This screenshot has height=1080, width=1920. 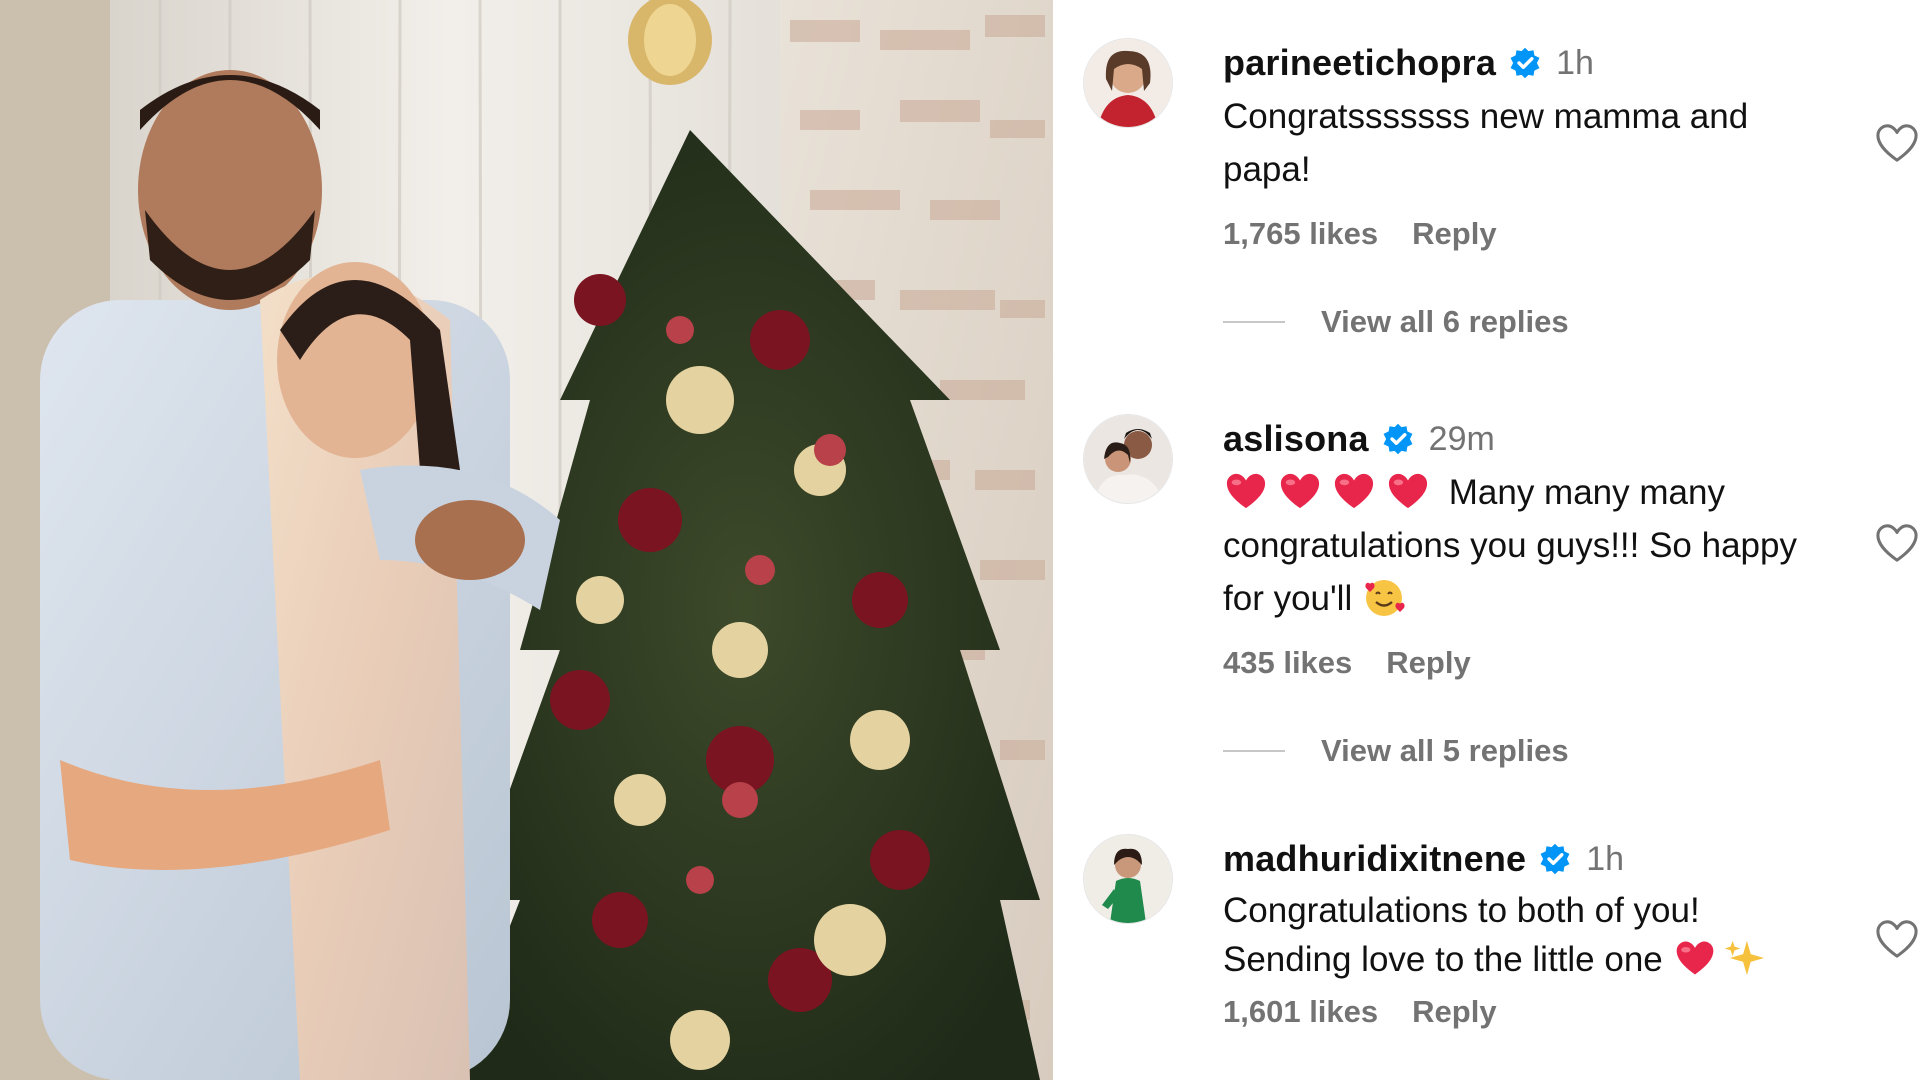 I want to click on comment-username: parineetichopra, so click(x=1359, y=63).